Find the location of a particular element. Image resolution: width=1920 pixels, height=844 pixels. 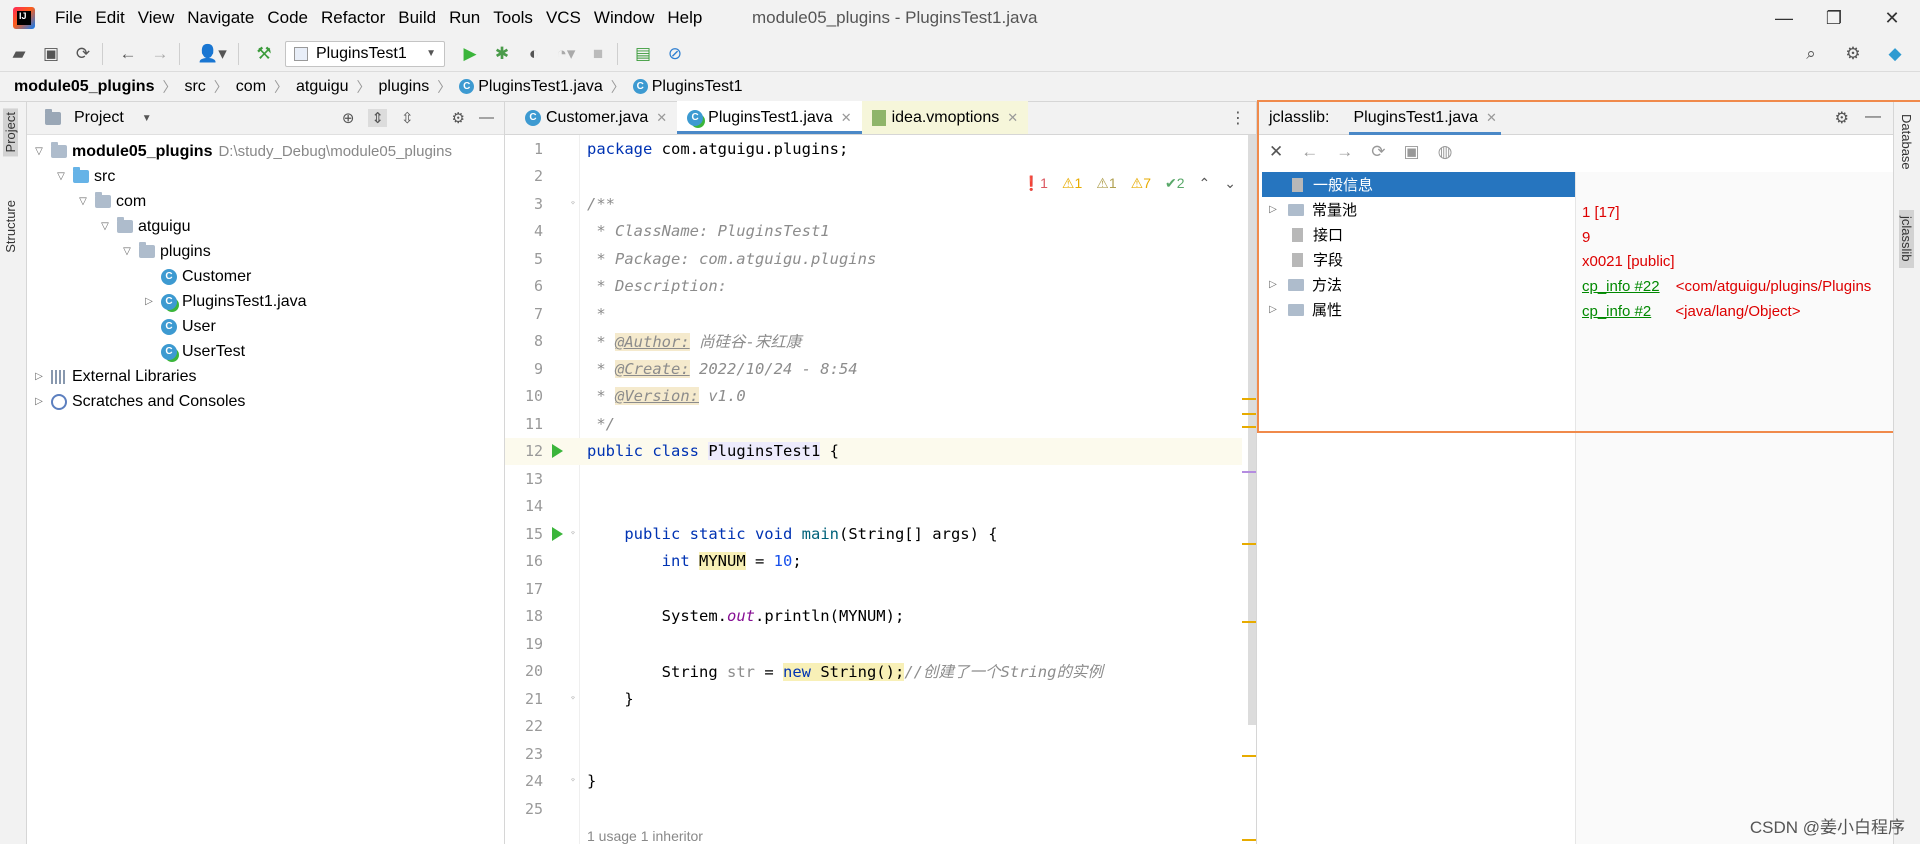

menu-build: Build is located at coordinates (417, 18).